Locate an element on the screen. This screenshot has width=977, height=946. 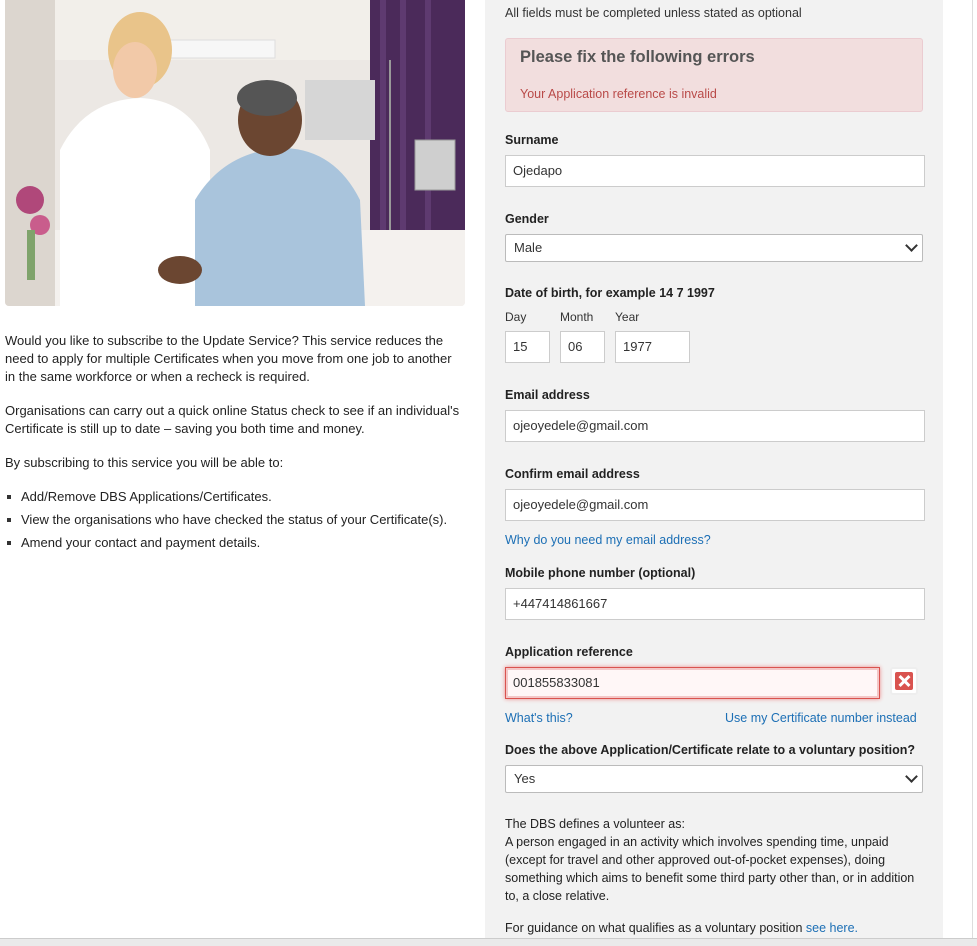
dob-month-input: 06 is located at coordinates (582, 347).